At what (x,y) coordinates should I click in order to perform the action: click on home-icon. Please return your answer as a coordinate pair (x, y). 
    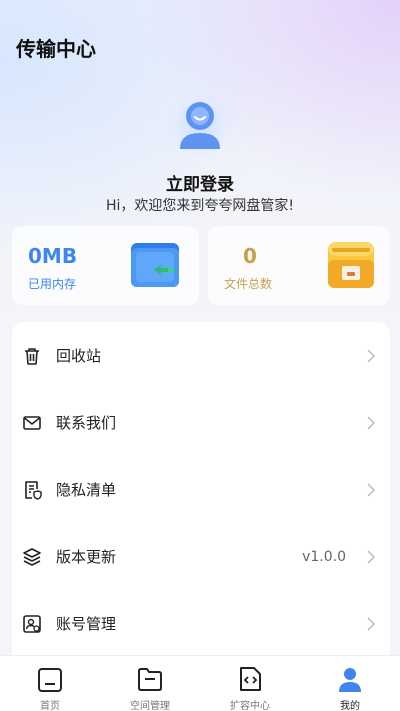
    Looking at the image, I should click on (50, 680).